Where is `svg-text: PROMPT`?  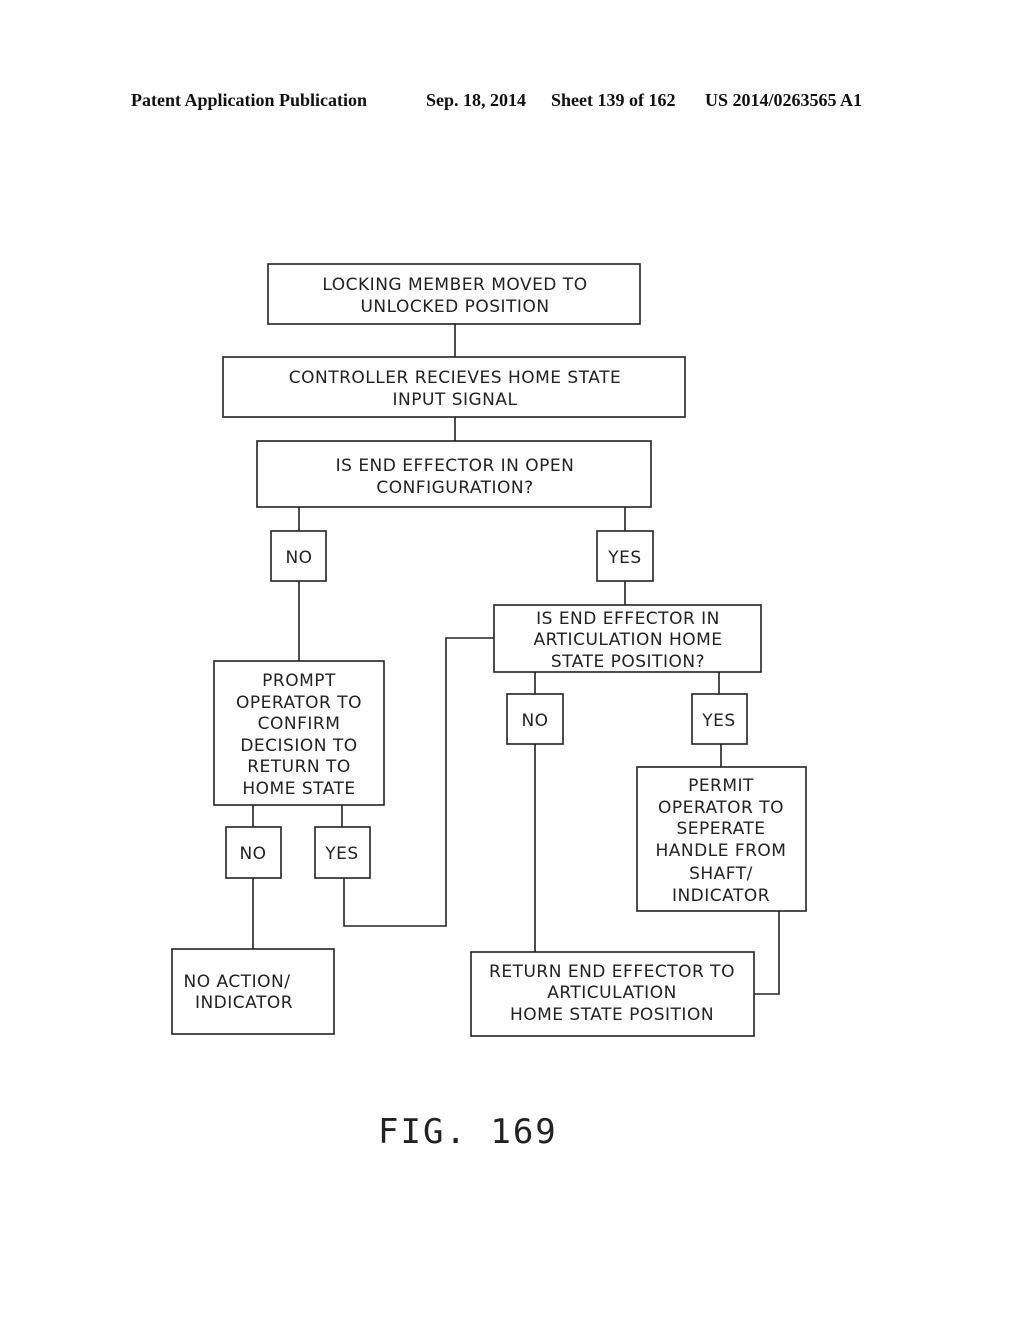 svg-text: PROMPT is located at coordinates (299, 681).